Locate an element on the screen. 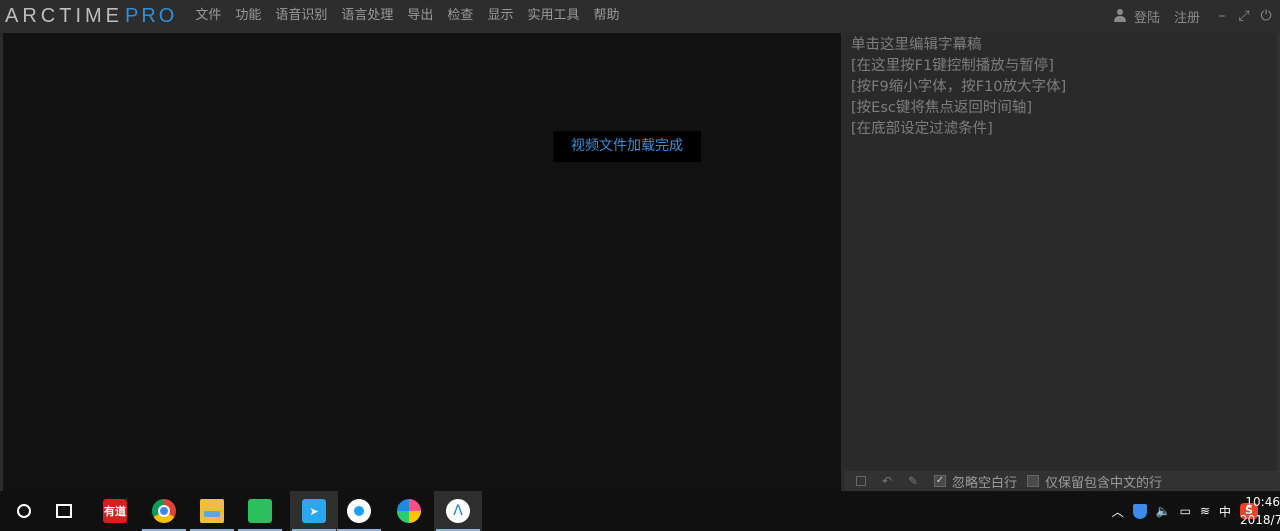 This screenshot has width=1280, height=531. wifi-icon: ≋ is located at coordinates (1205, 511).